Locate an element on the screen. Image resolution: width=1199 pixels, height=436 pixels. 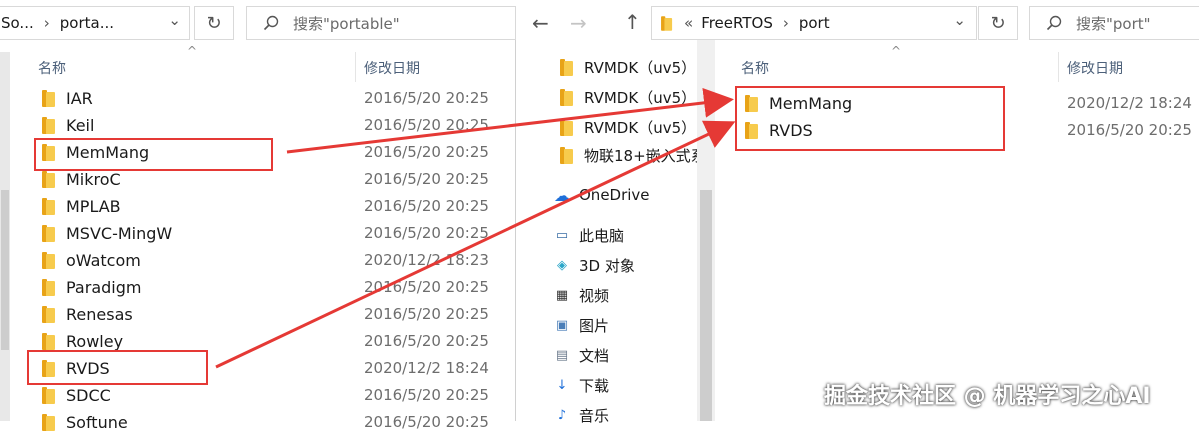
watermark-text: 掘金技术社区 @ 机器学习之心AI is located at coordinates (987, 396).